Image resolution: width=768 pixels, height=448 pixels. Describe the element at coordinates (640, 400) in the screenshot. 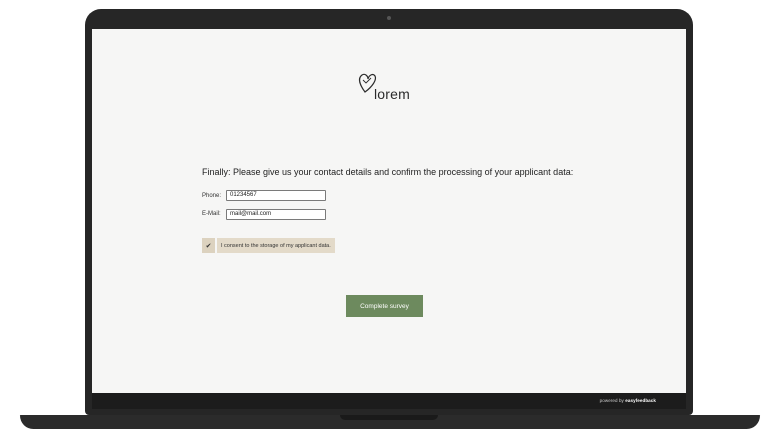

I see `powered-brand: easyfeedback` at that location.